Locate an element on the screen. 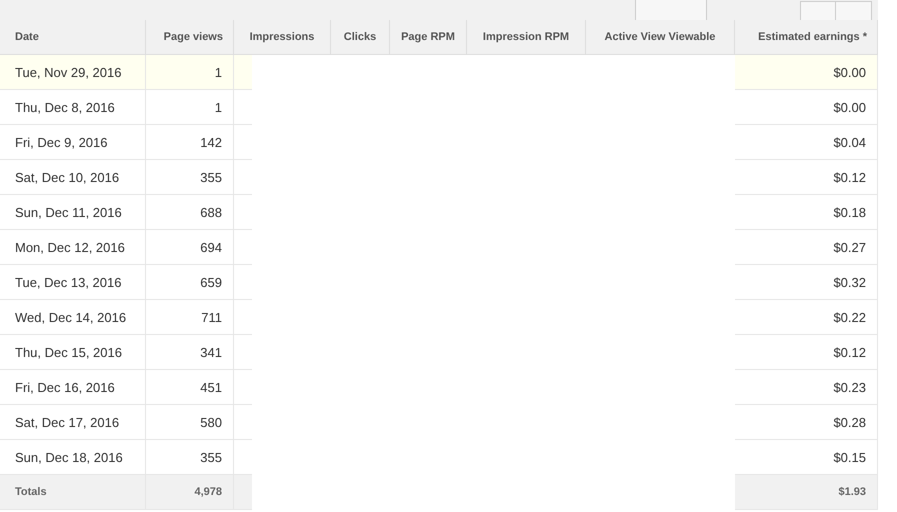 This screenshot has width=897, height=512. date-cell: Fri, Dec 9, 2016 is located at coordinates (73, 142).